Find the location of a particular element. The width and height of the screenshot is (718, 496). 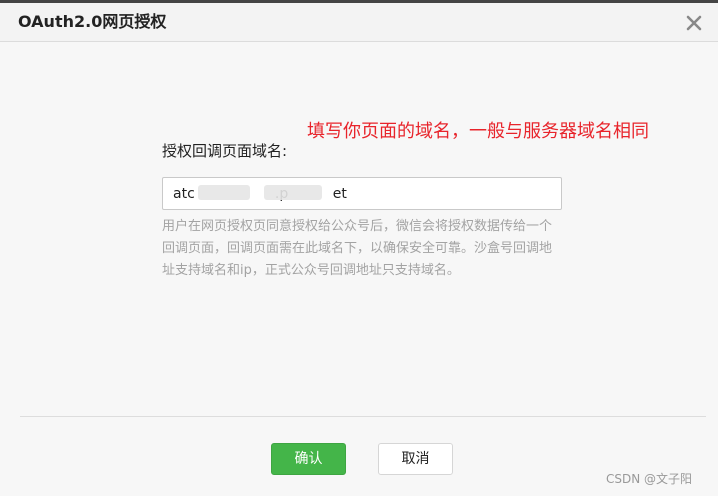

confirm-button: 确认 is located at coordinates (308, 459).